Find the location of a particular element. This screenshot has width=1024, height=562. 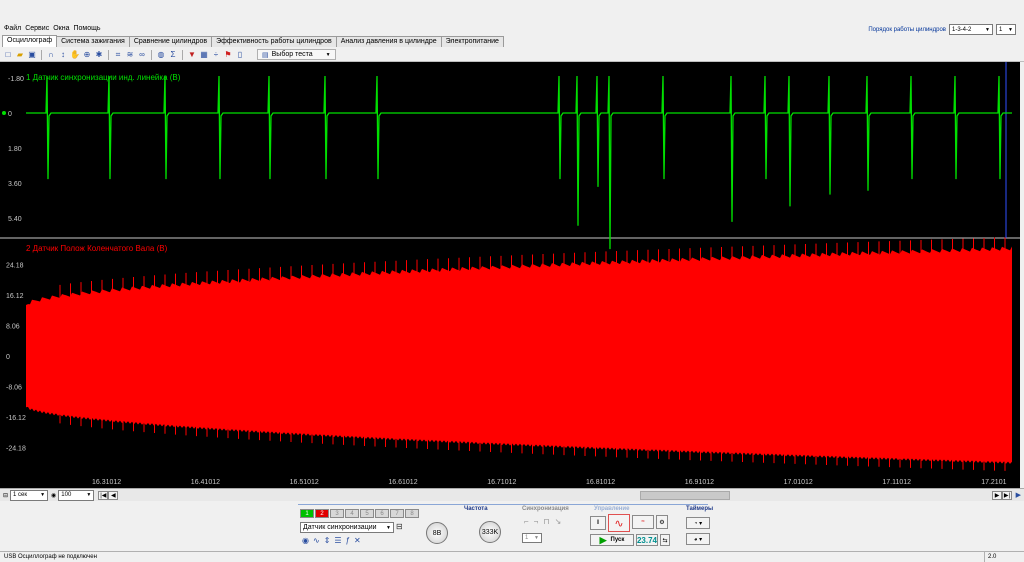

sensor-select: Датчик синхронизации ▼ is located at coordinates (347, 527).